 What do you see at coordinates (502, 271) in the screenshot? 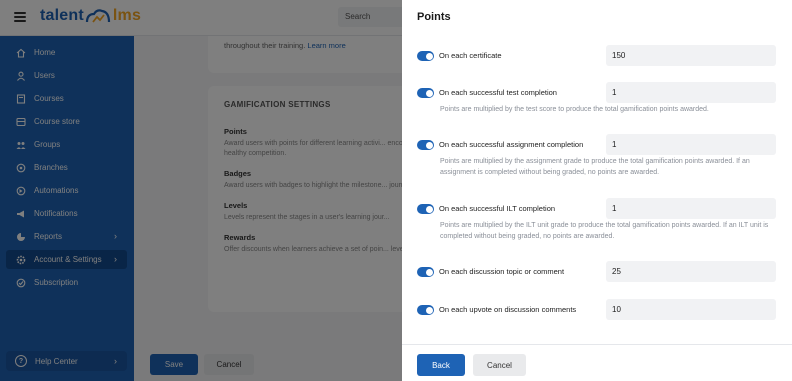
I see `row-label: On each discussion topic or comment` at bounding box center [502, 271].